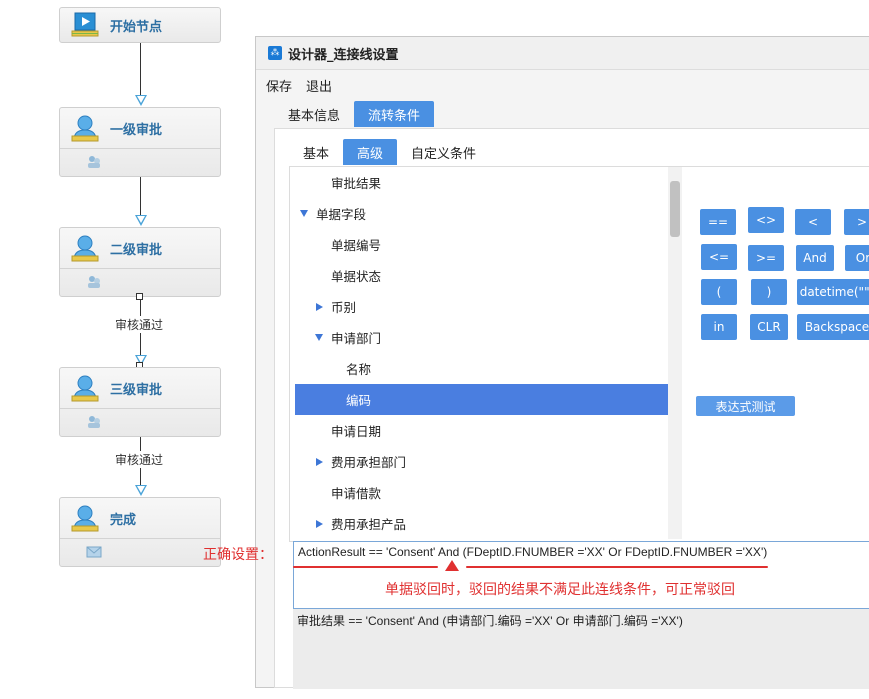  What do you see at coordinates (815, 258) in the screenshot?
I see `op-and-button: And` at bounding box center [815, 258].